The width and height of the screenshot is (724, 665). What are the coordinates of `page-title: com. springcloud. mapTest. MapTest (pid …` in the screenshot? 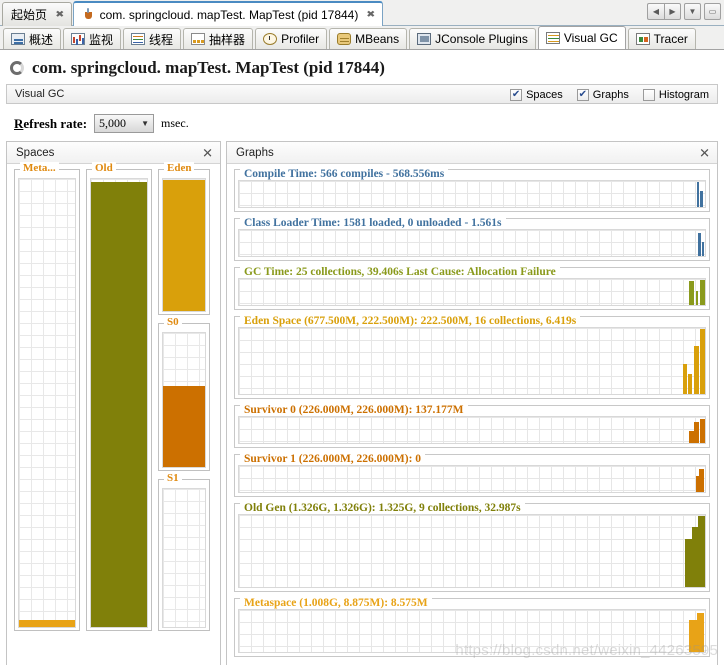 It's located at (362, 67).